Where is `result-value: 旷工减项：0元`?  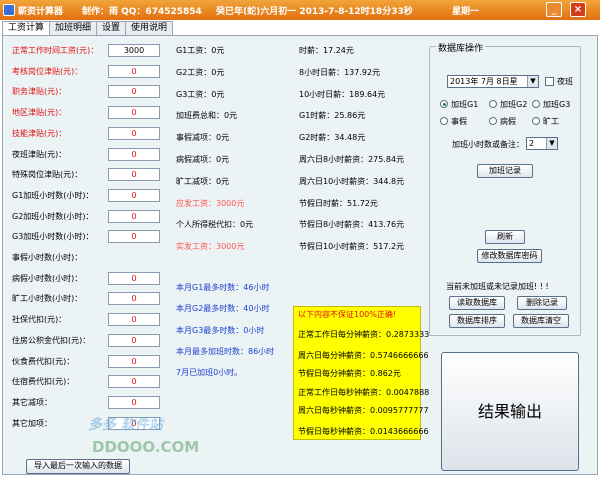 result-value: 旷工减项：0元 is located at coordinates (203, 181).